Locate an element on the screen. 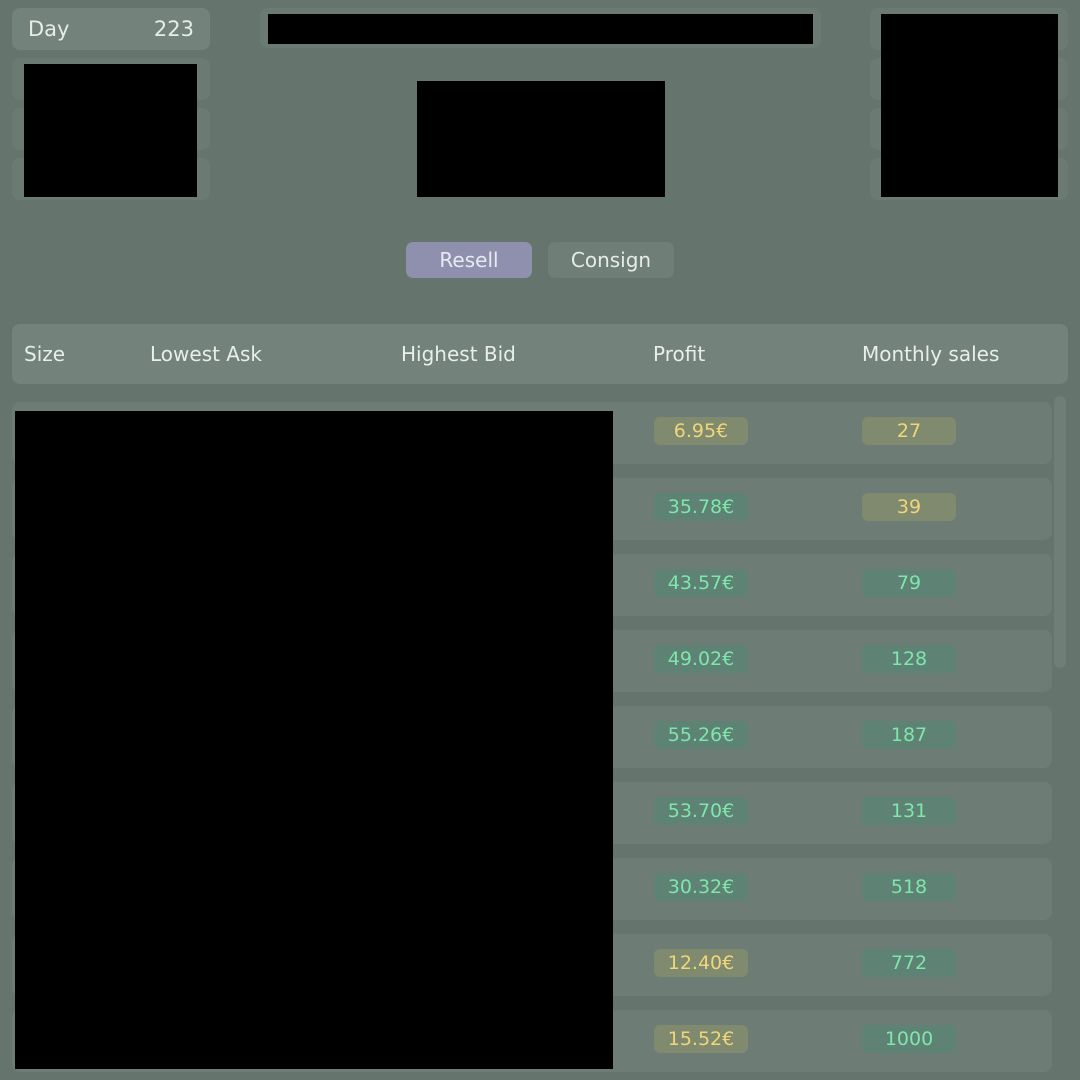  redacted-left-stats is located at coordinates (110, 130).